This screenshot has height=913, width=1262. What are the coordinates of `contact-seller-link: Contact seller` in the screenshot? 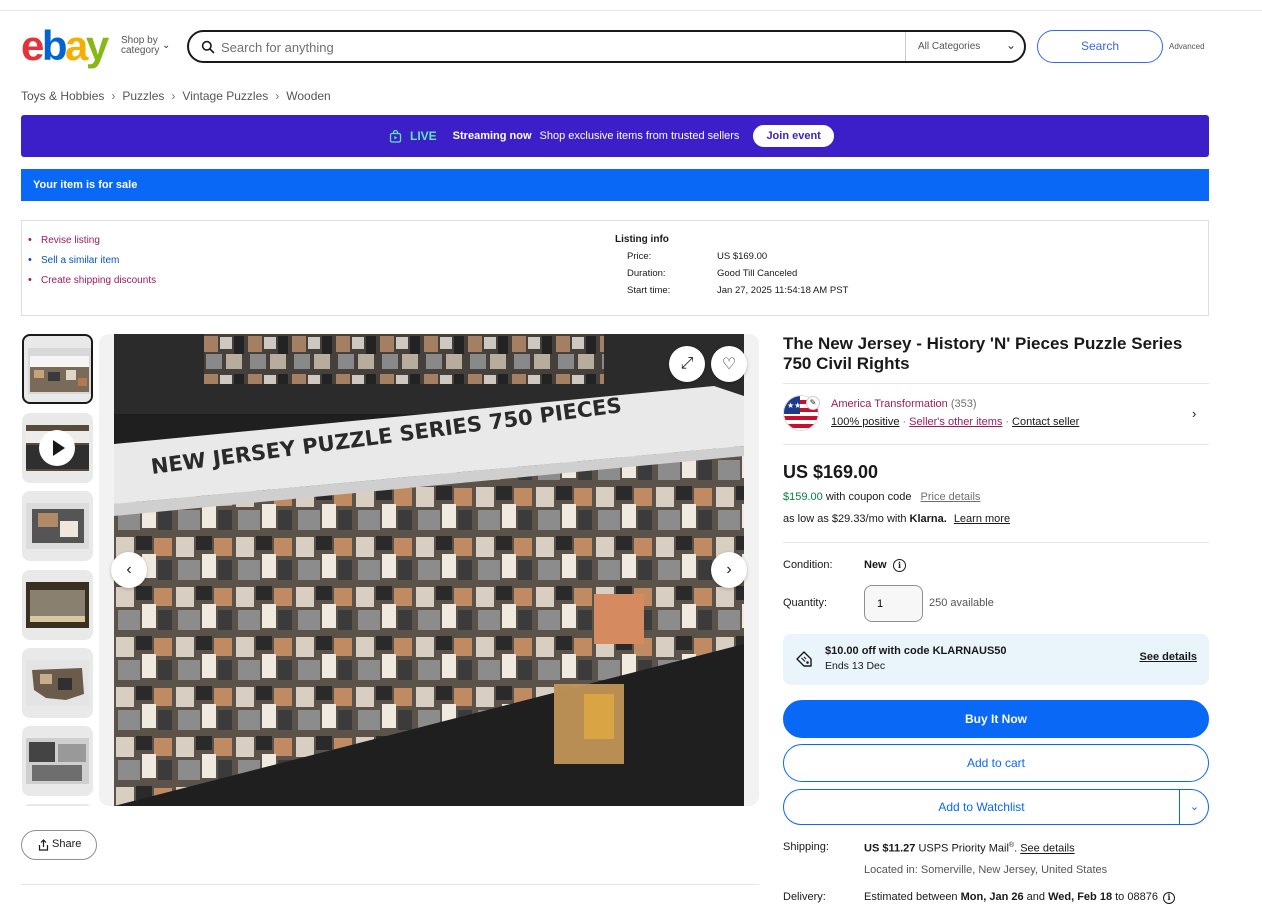 It's located at (1045, 422).